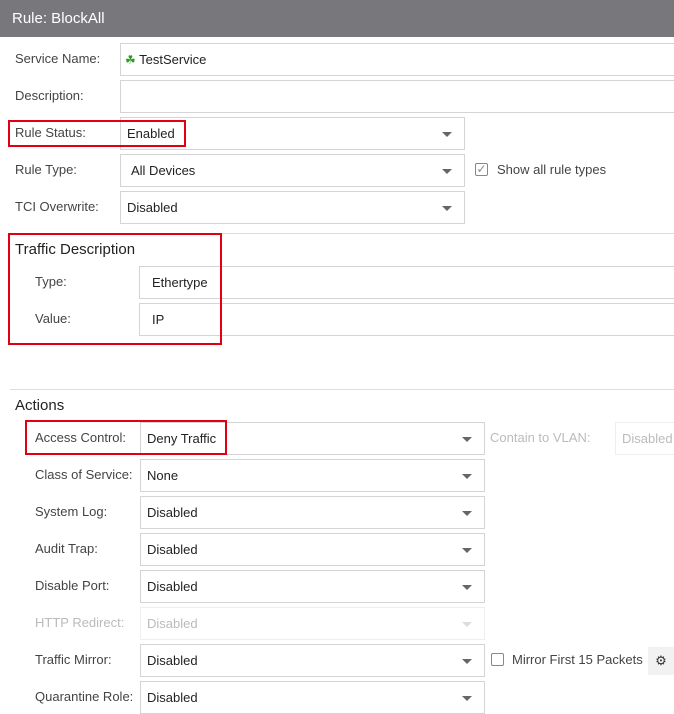 Image resolution: width=674 pixels, height=714 pixels. Describe the element at coordinates (481, 169) in the screenshot. I see `show-all-rule-types-checkbox: ✓` at that location.